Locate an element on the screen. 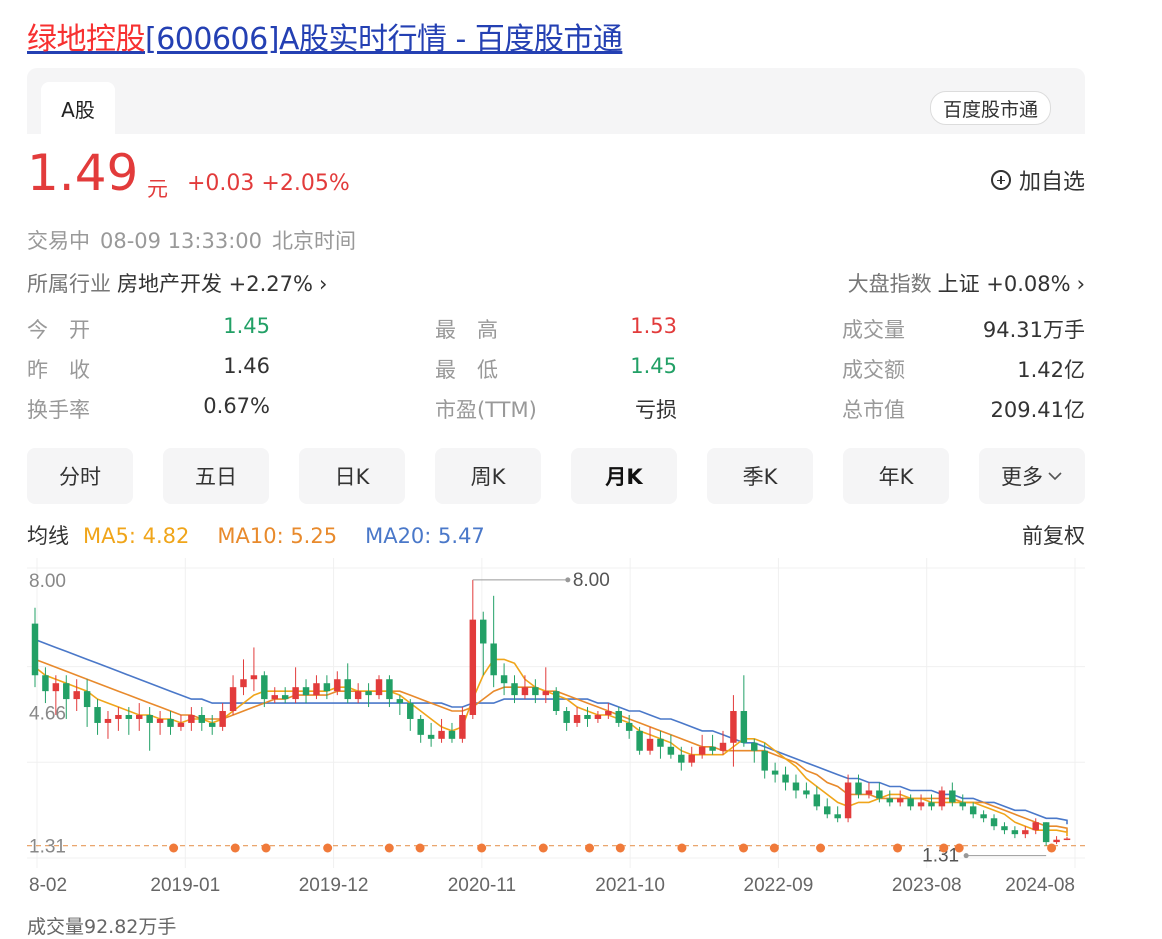 This screenshot has height=939, width=1162. market-tab-bar: A股 百度股市通 is located at coordinates (556, 101).